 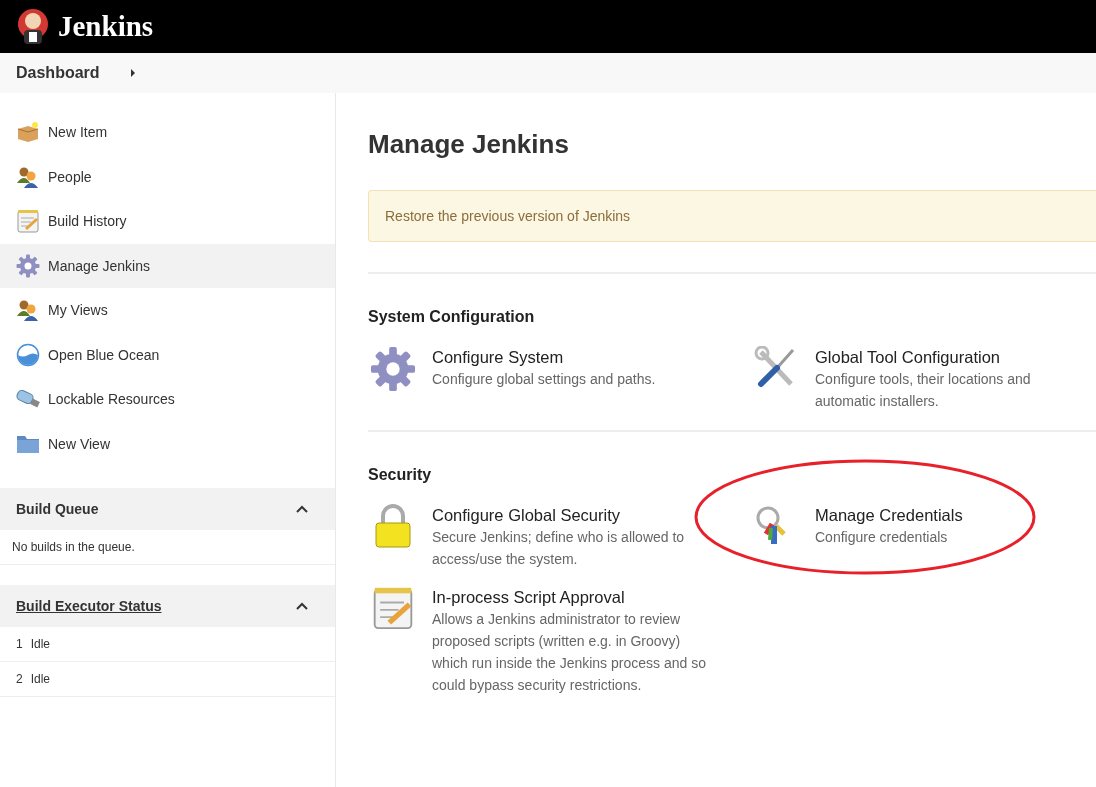 I want to click on item-link: Configure System, so click(x=572, y=357).